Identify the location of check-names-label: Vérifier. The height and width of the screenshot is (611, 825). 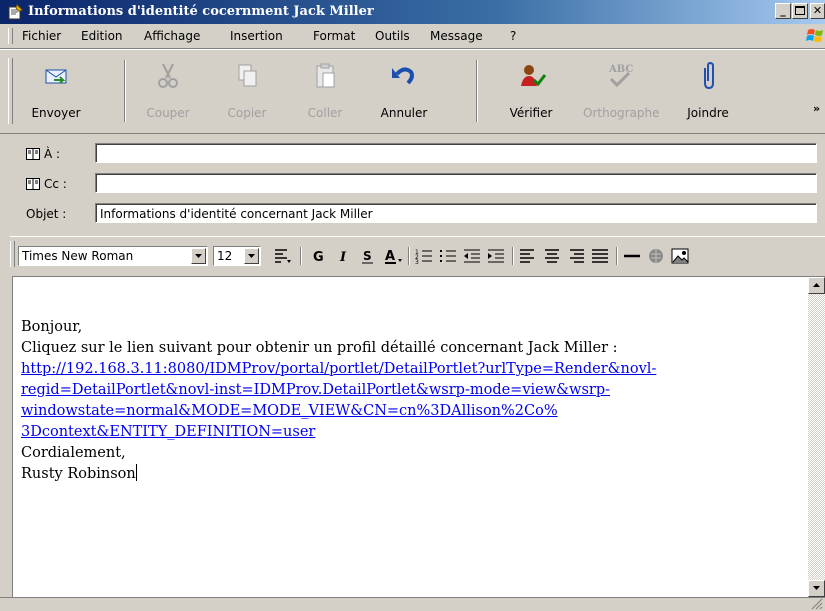
(531, 113).